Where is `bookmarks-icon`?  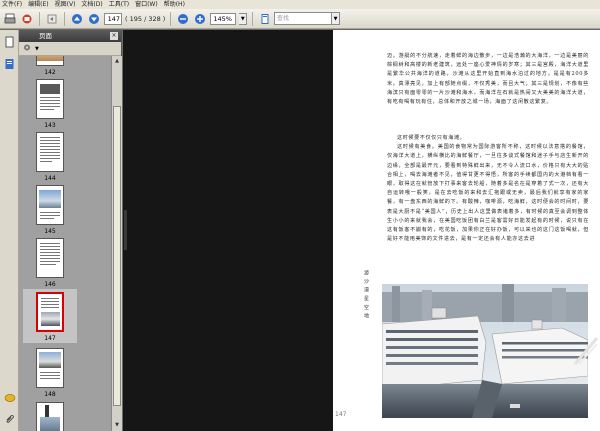
bookmarks-icon is located at coordinates (9, 63).